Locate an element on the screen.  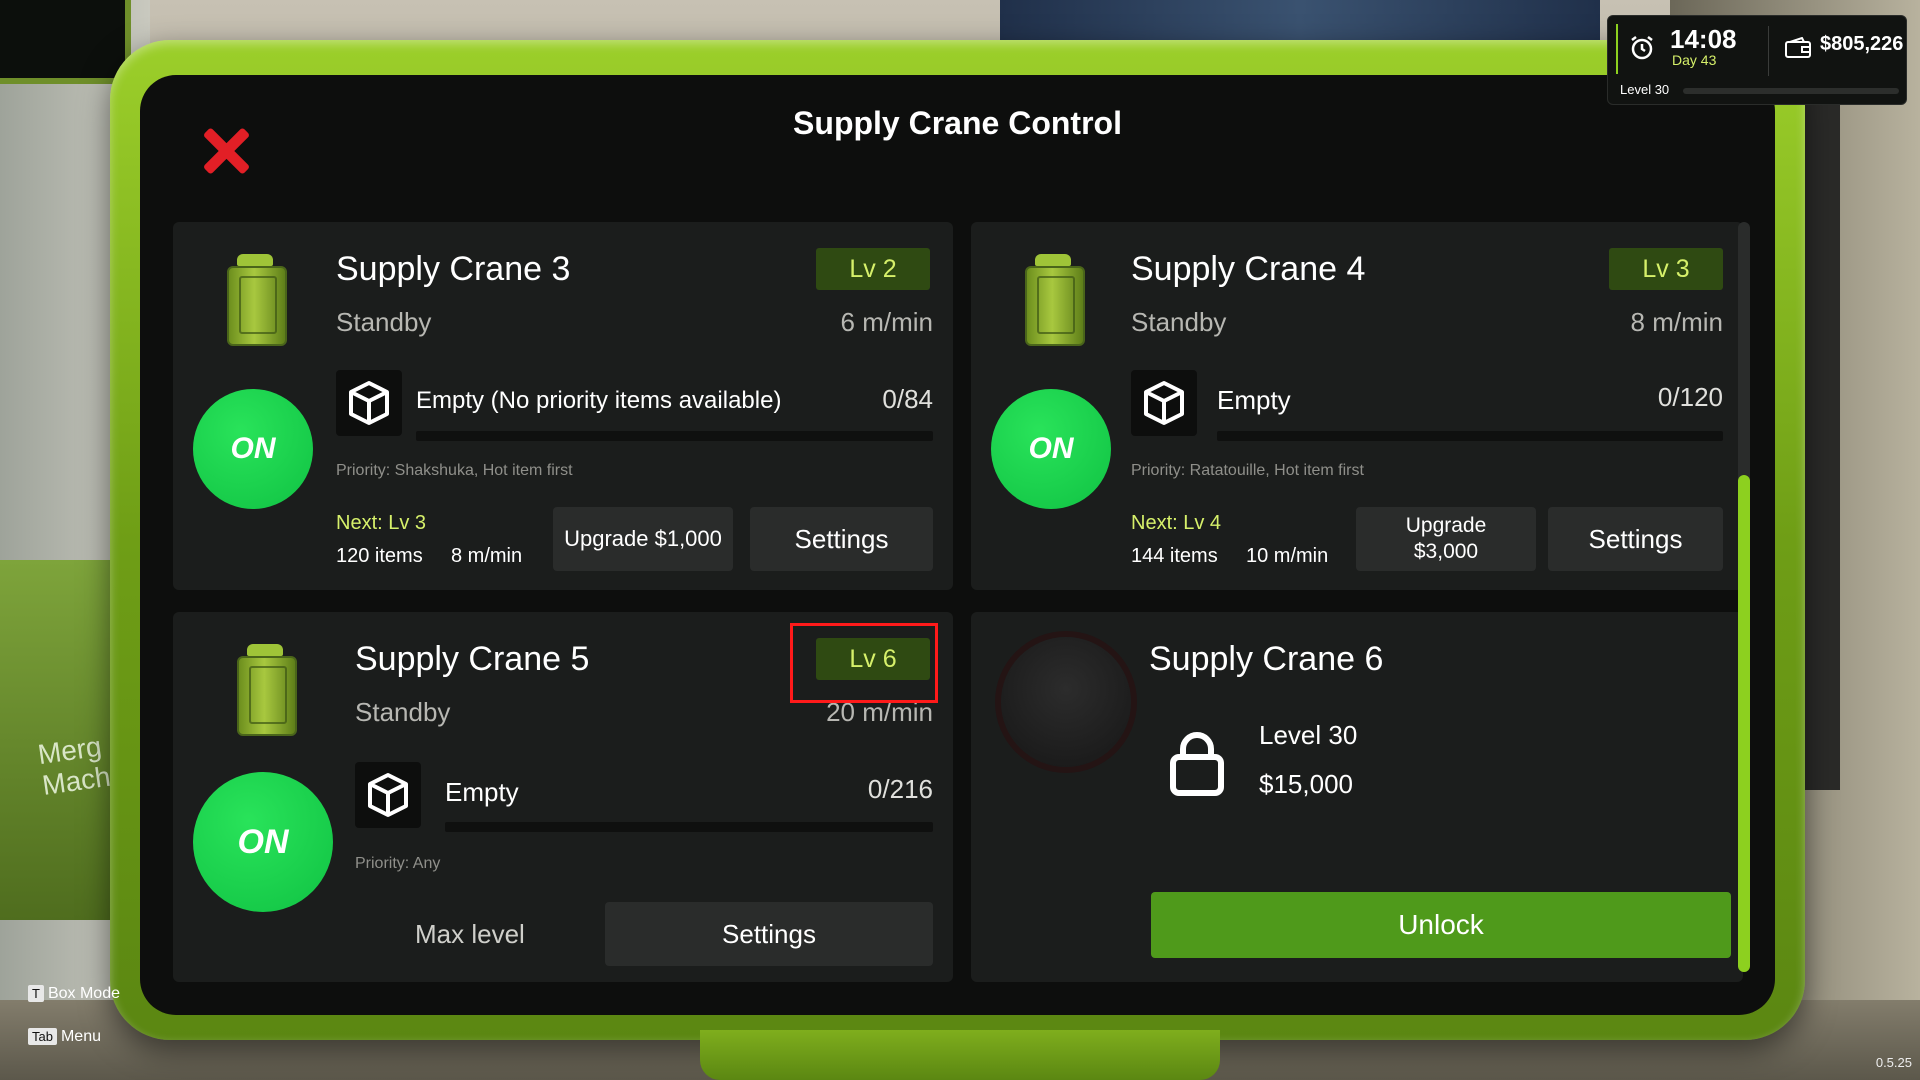
hud-accent-bar is located at coordinates (1617, 49).